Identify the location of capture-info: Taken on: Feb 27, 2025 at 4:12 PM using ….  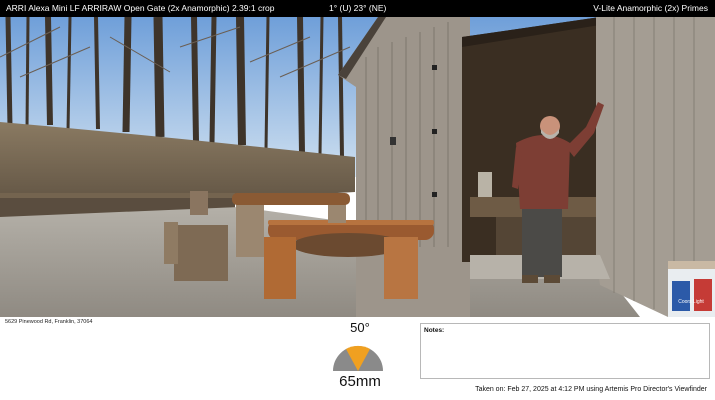
(591, 389).